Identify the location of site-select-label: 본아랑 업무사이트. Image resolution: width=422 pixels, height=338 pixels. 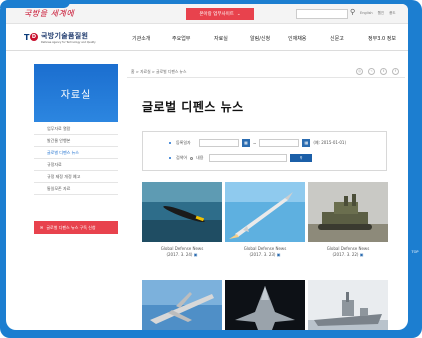
(216, 14).